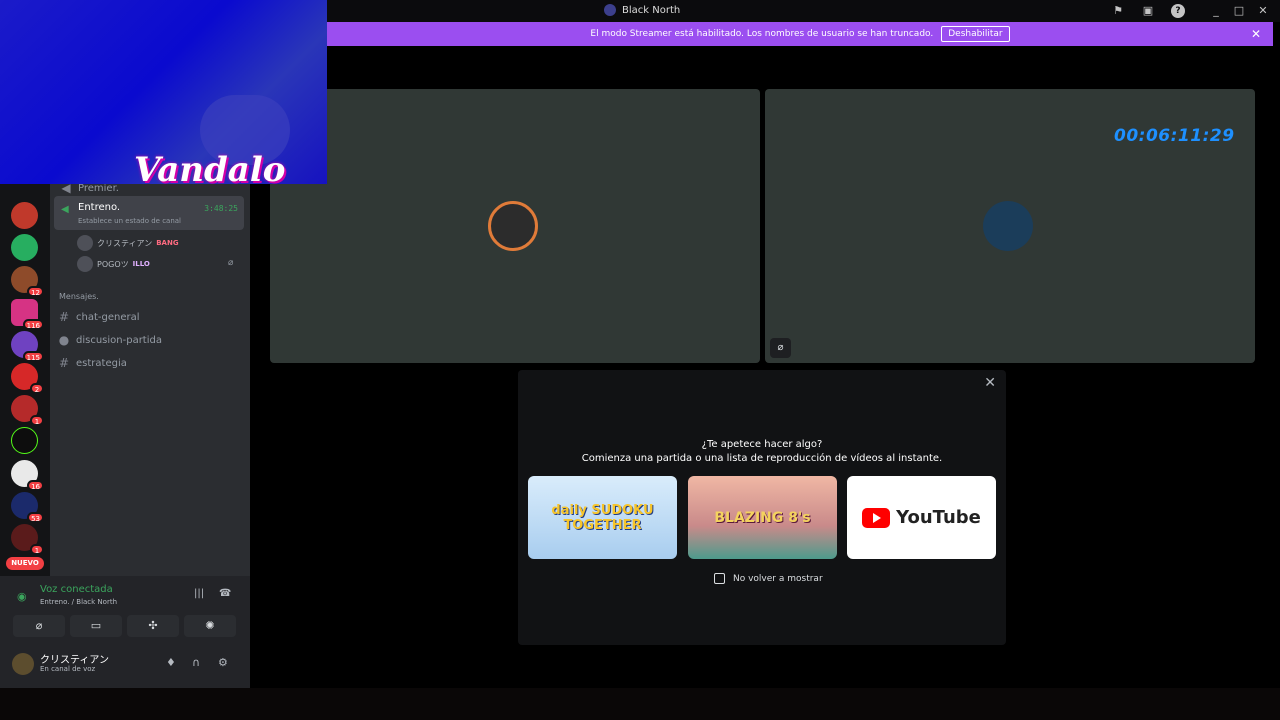  Describe the element at coordinates (938, 517) in the screenshot. I see `youtube-label: YouTube` at that location.